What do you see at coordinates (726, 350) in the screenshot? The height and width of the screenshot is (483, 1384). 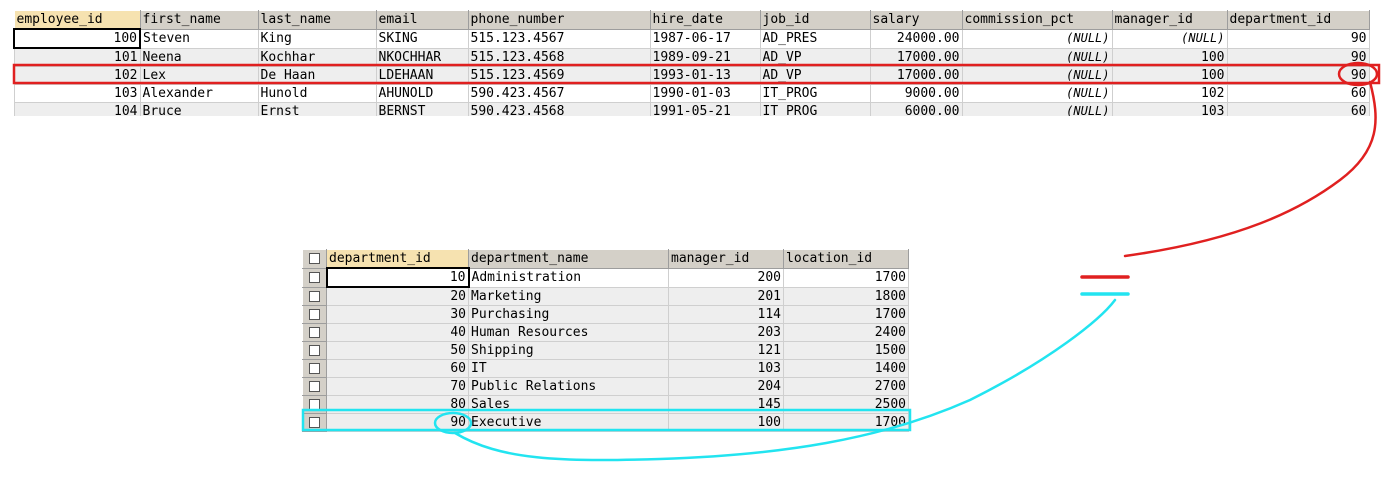 I see `cell-manager-id: 121` at bounding box center [726, 350].